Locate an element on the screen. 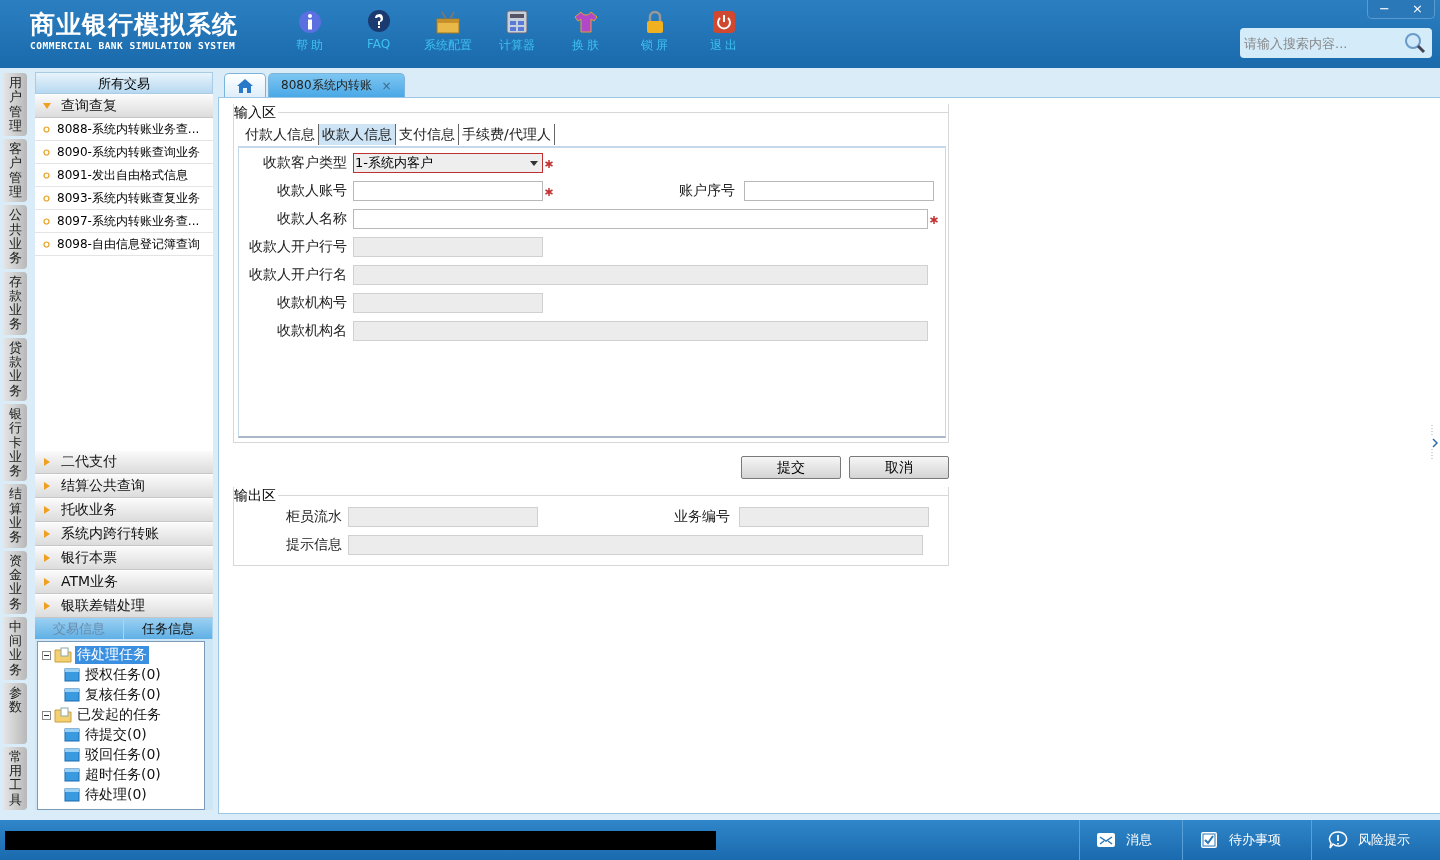 Image resolution: width=1440 pixels, height=860 pixels. form-tab: 手续费/代理人 is located at coordinates (507, 134).